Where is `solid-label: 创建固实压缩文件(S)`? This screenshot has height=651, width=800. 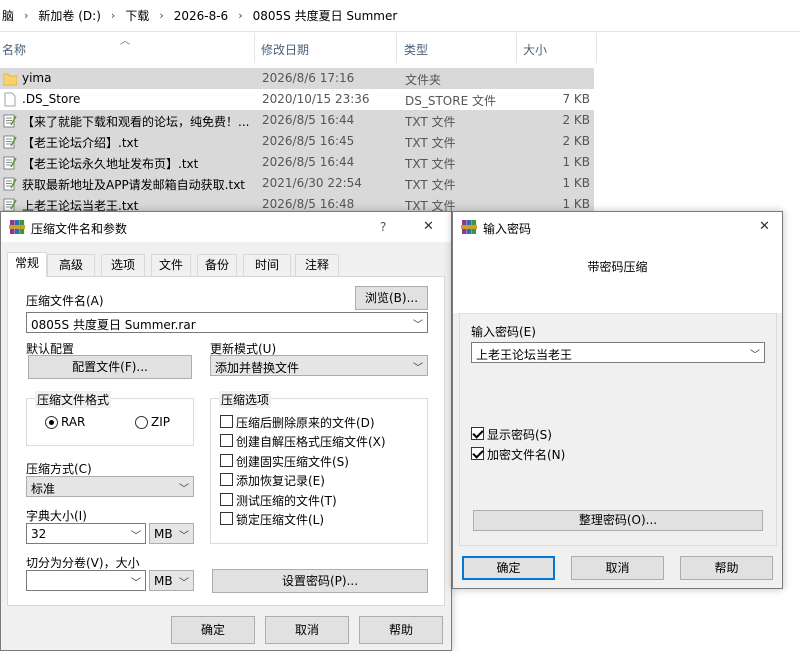 solid-label: 创建固实压缩文件(S) is located at coordinates (292, 461).